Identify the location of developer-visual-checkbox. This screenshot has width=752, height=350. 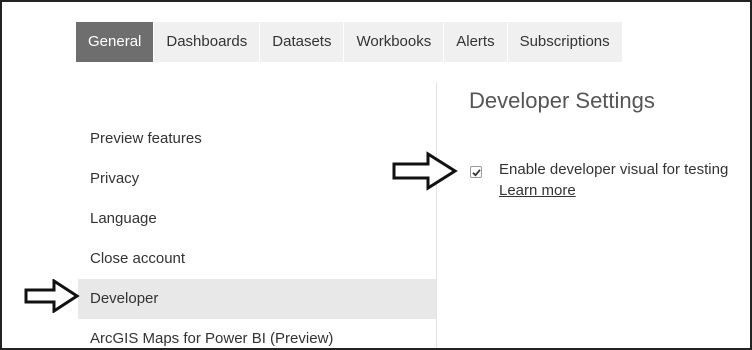
(476, 172).